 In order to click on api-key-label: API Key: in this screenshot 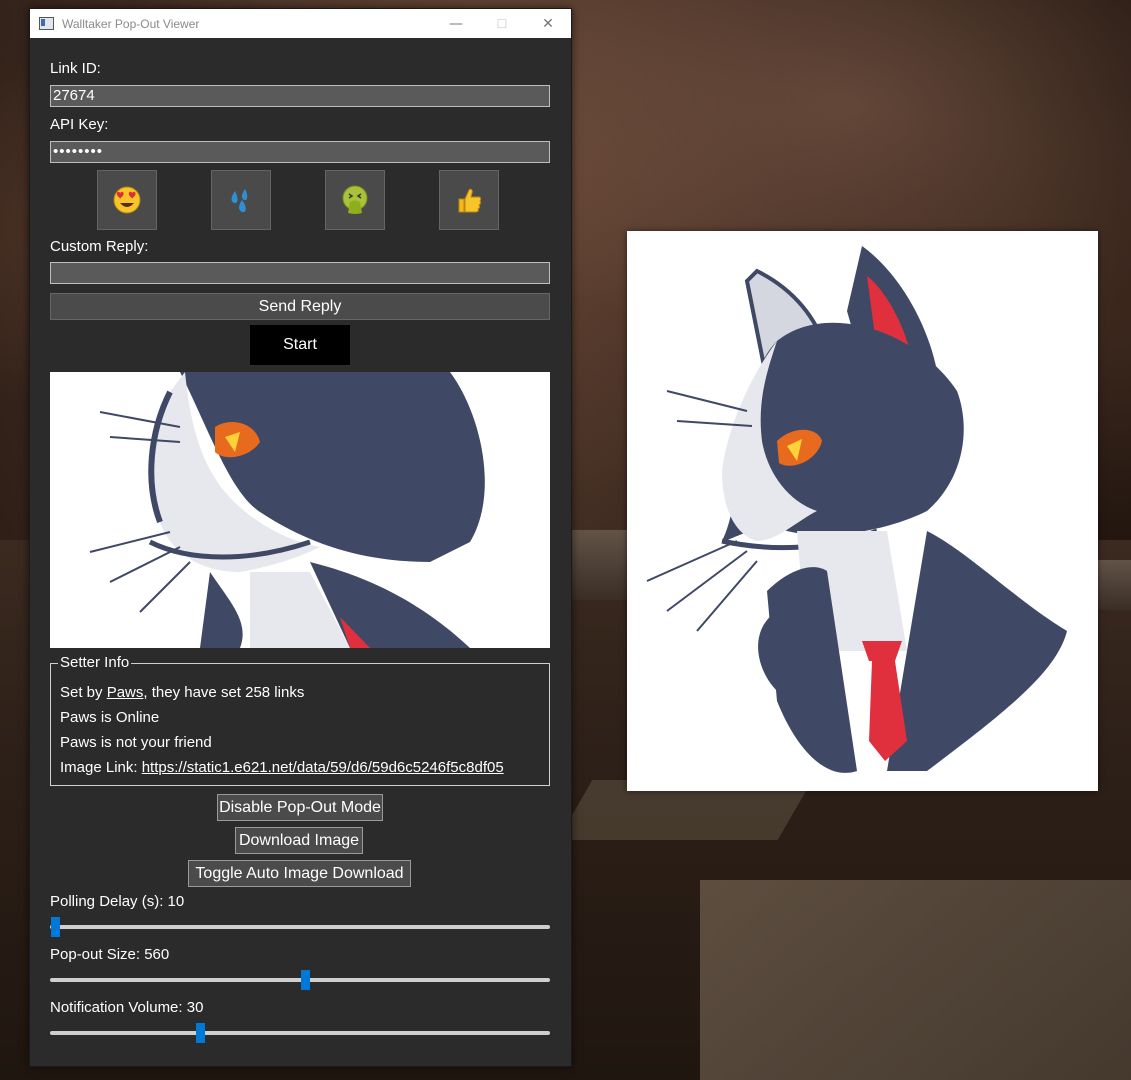, I will do `click(79, 124)`.